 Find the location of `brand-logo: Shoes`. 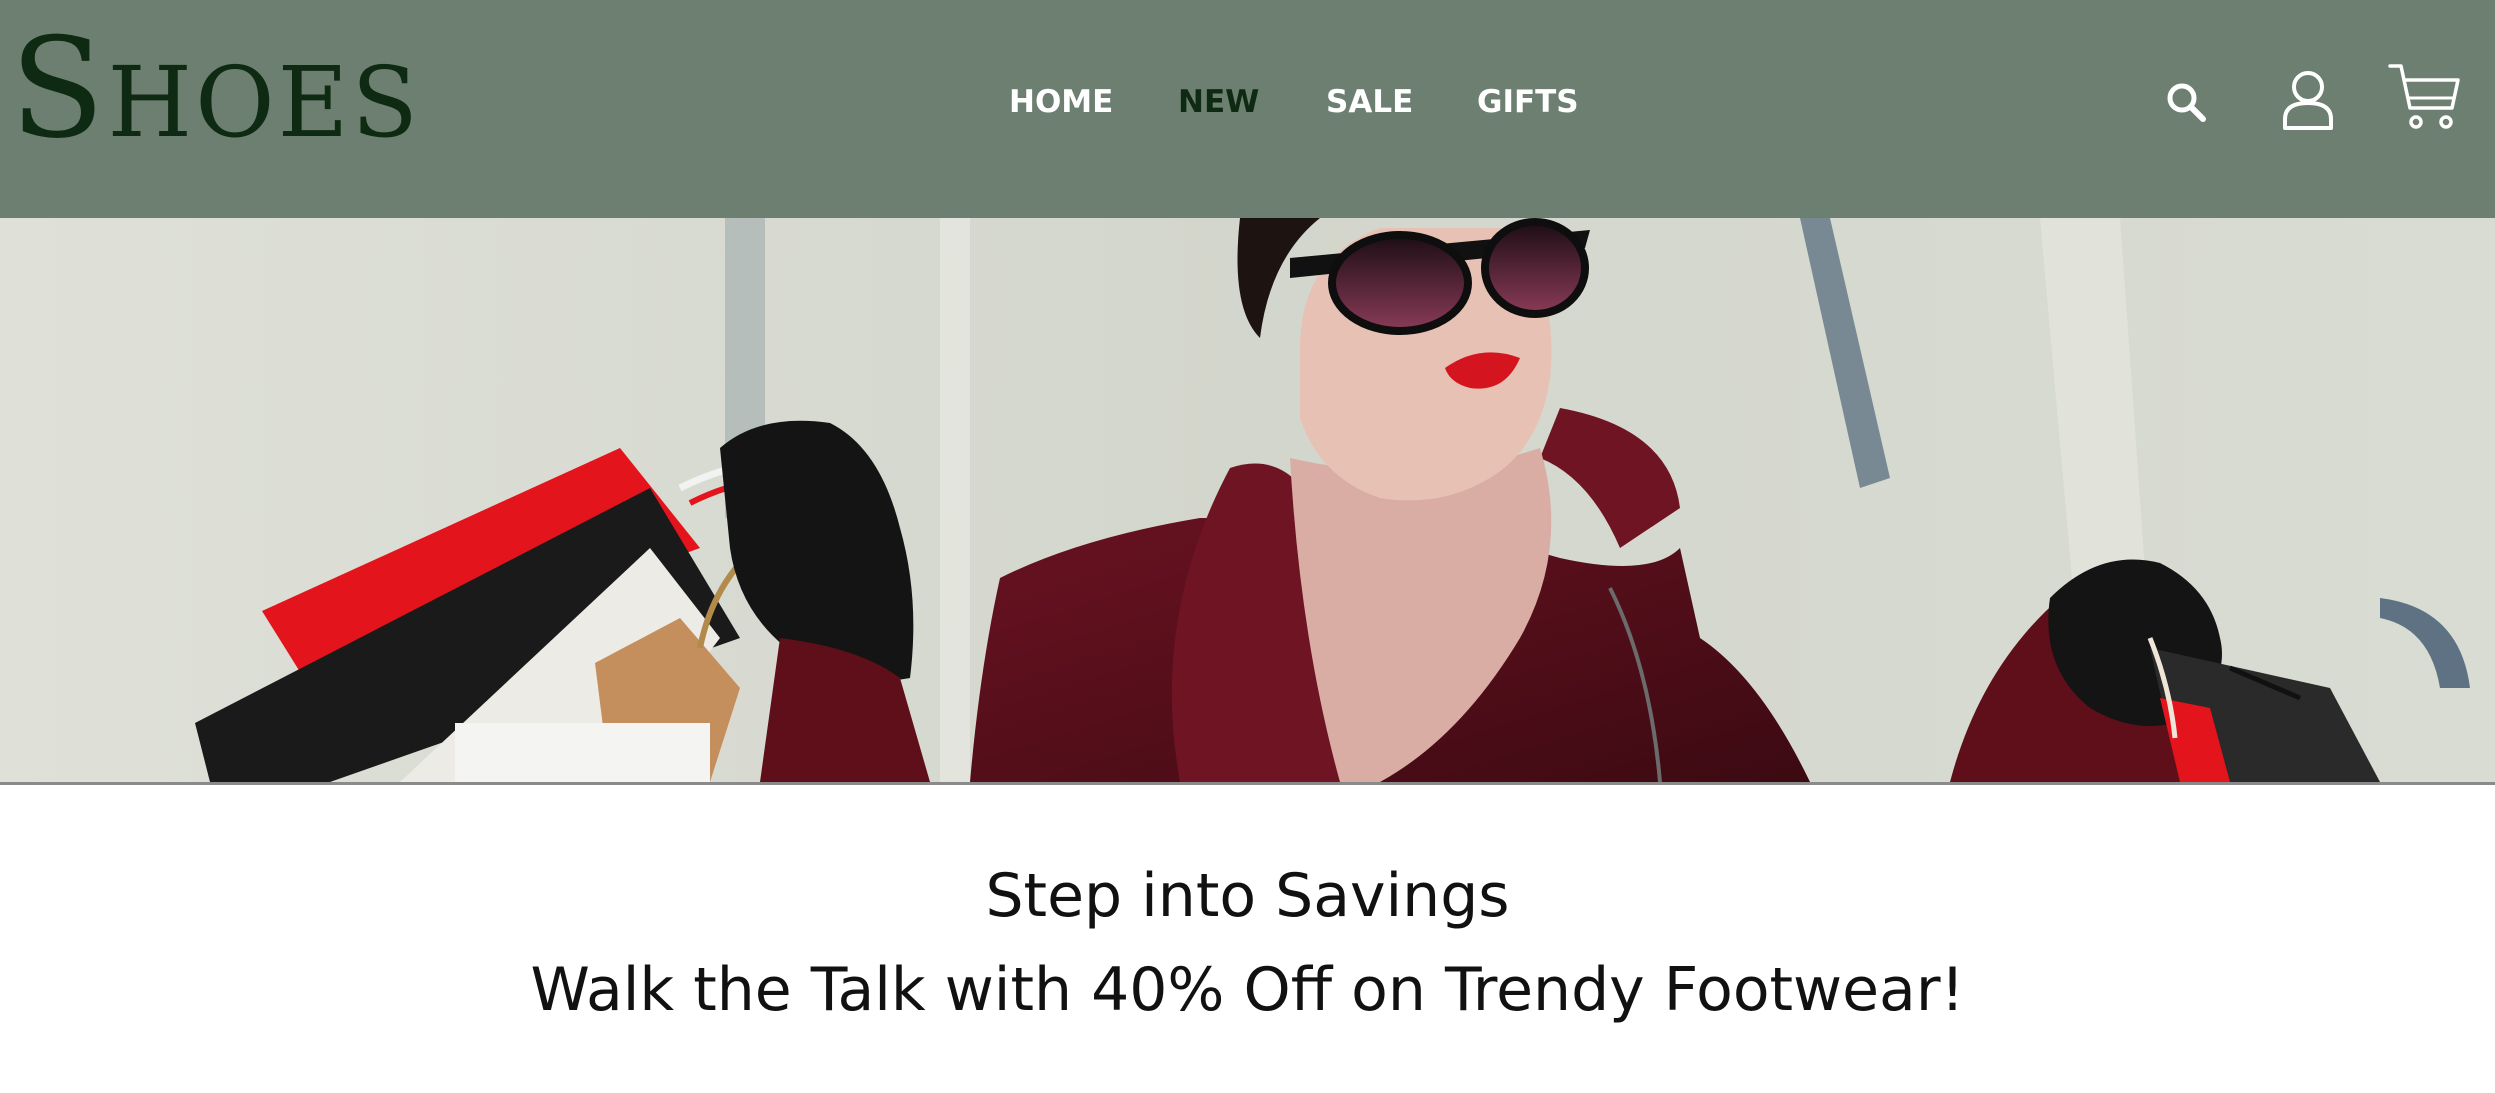

brand-logo: Shoes is located at coordinates (215, 89).